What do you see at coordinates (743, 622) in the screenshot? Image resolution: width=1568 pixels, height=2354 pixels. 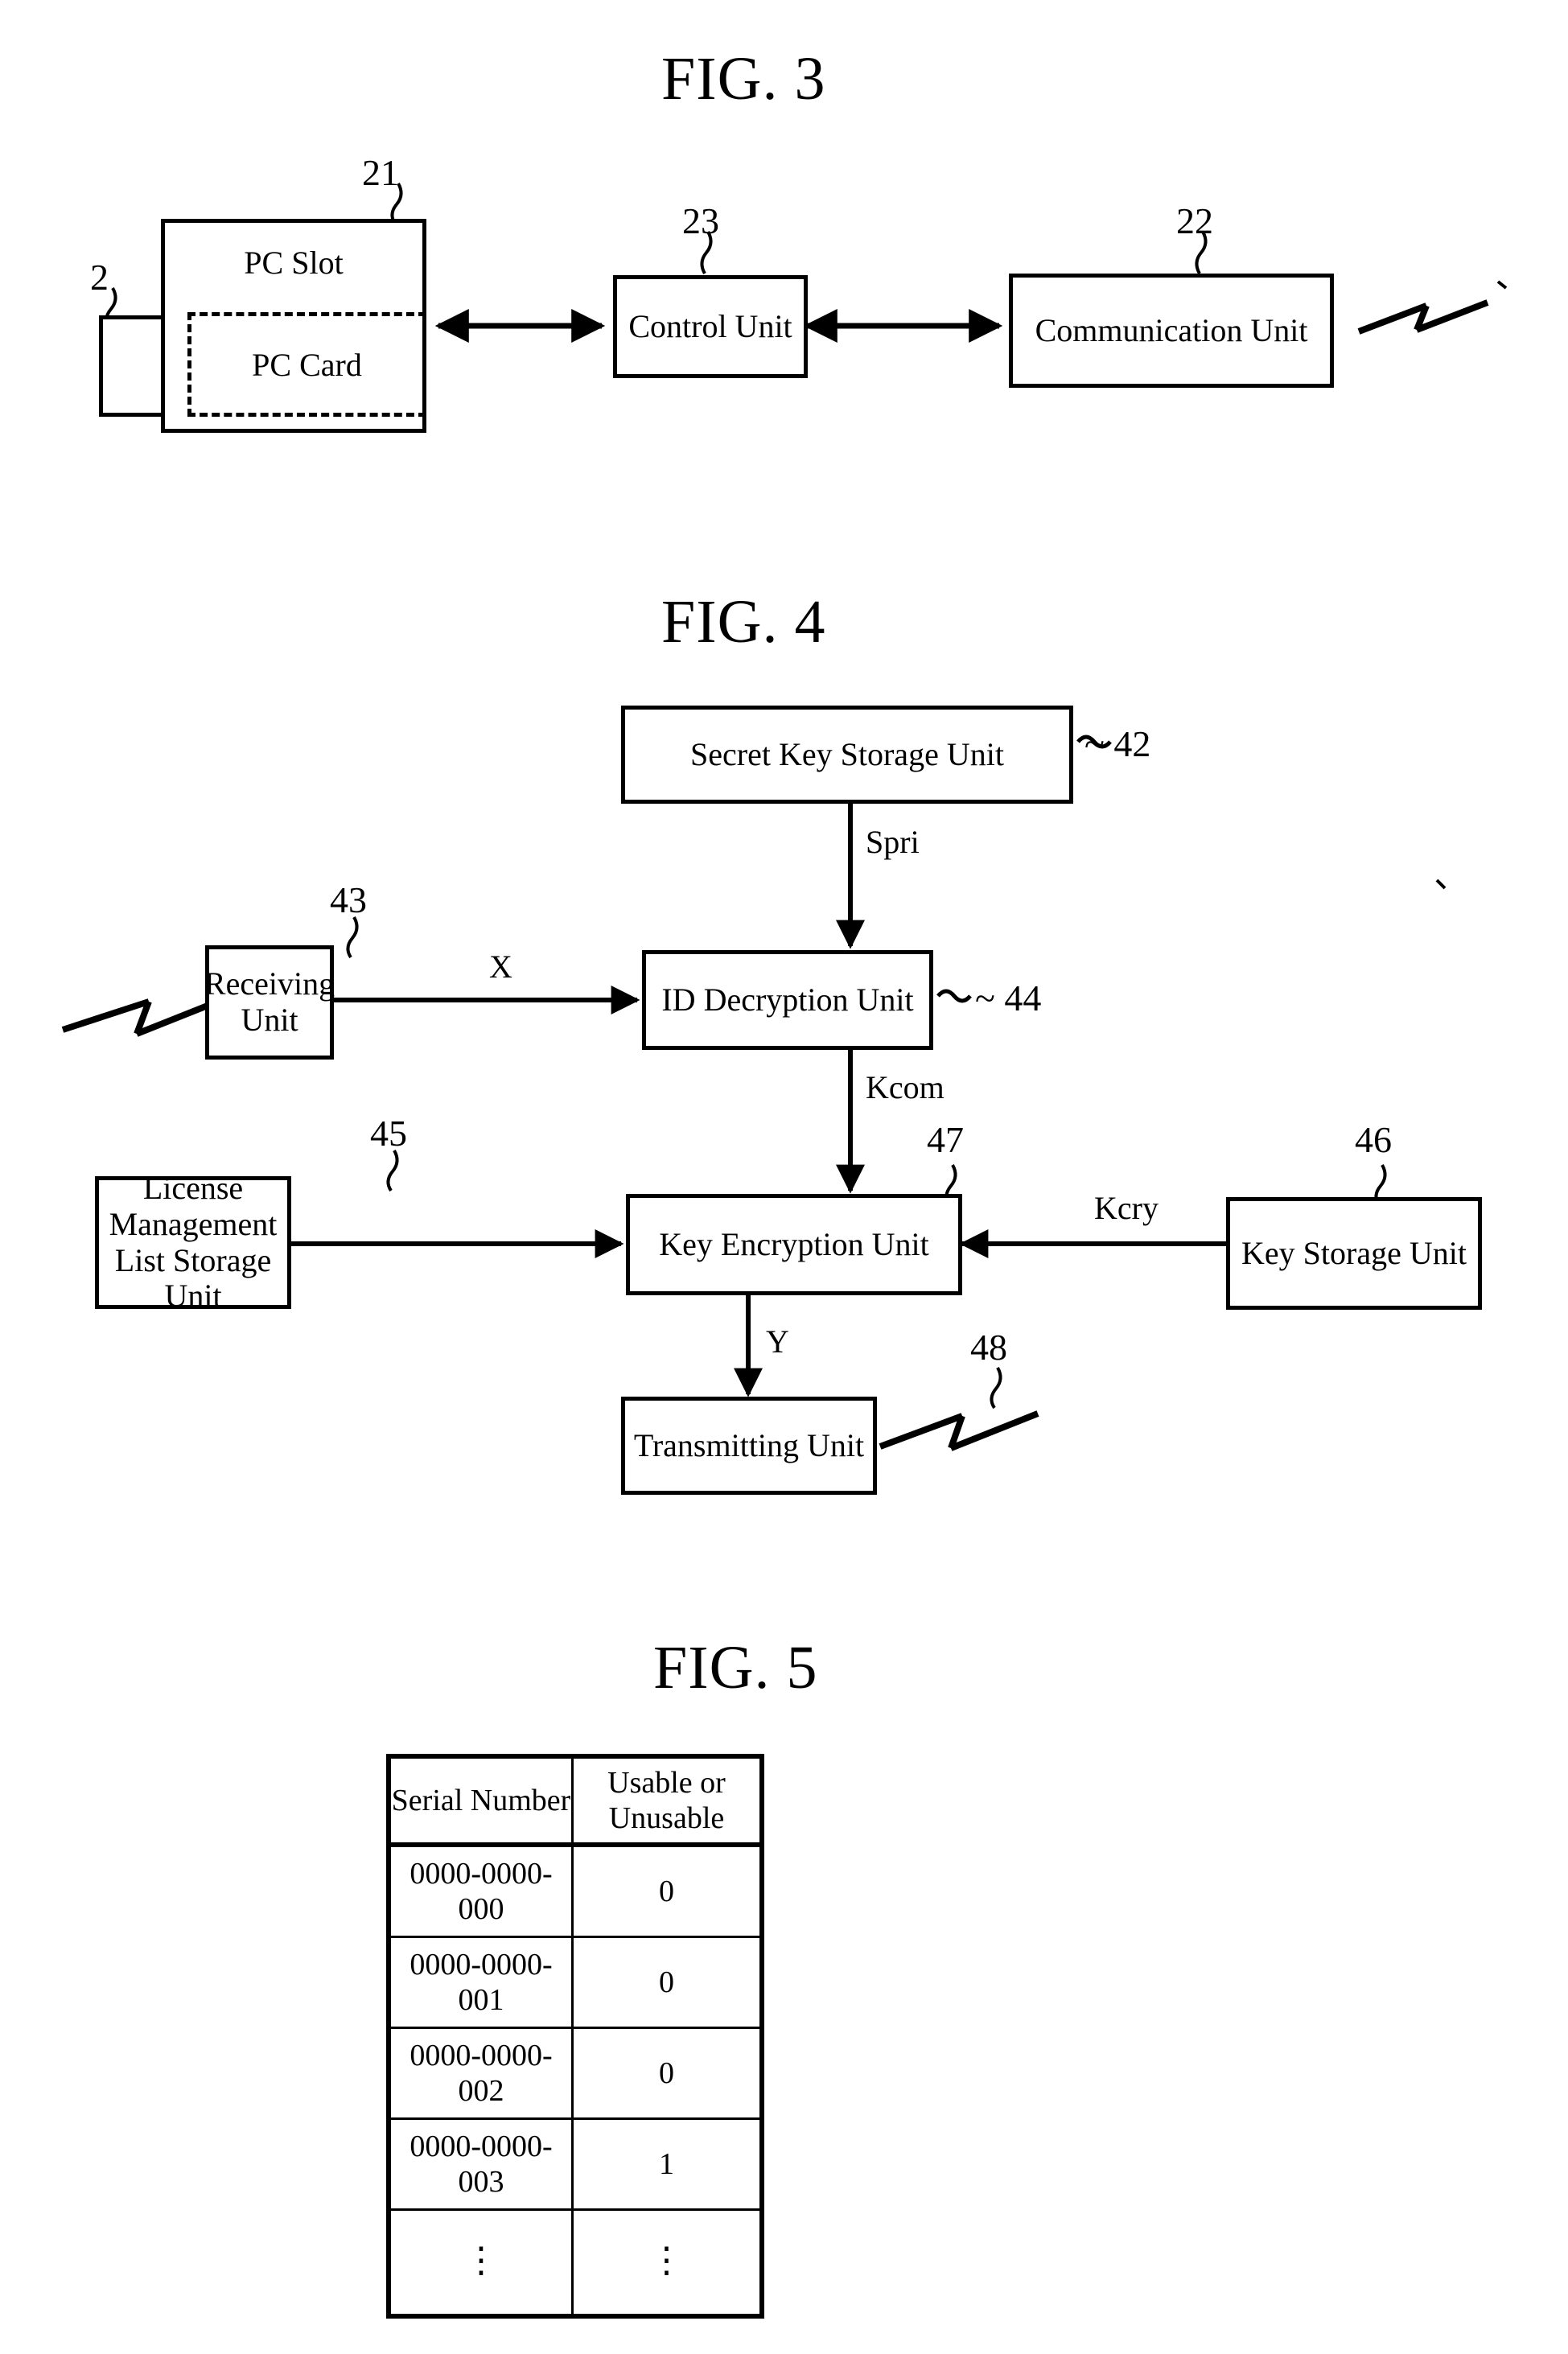 I see `figure-title-fig4: FIG. 4` at bounding box center [743, 622].